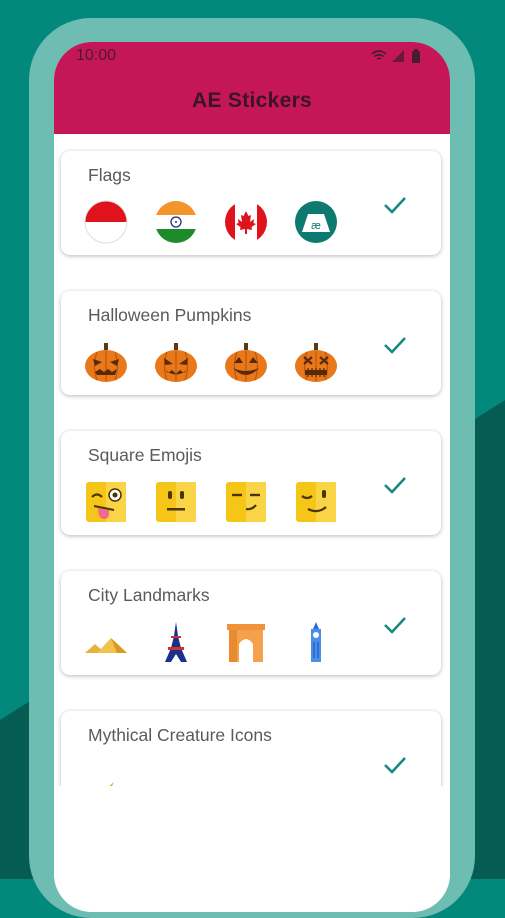 The height and width of the screenshot is (918, 505). Describe the element at coordinates (252, 849) in the screenshot. I see `bottom-blank-area` at that location.